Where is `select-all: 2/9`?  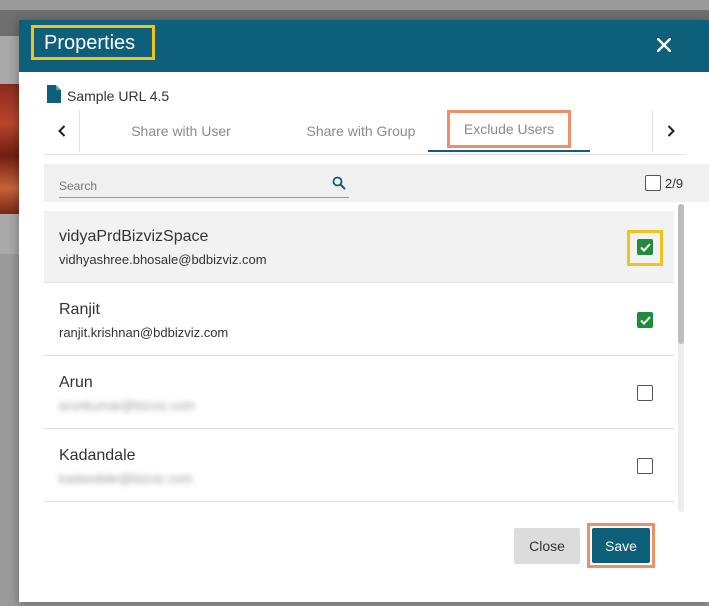
select-all: 2/9 is located at coordinates (664, 183).